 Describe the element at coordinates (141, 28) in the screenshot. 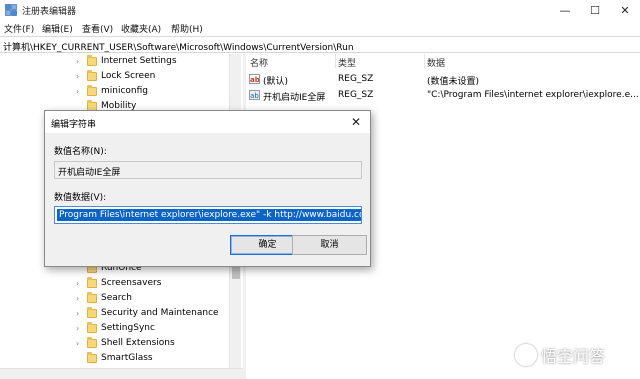

I see `menu-favorites: 收藏夹(A)` at that location.